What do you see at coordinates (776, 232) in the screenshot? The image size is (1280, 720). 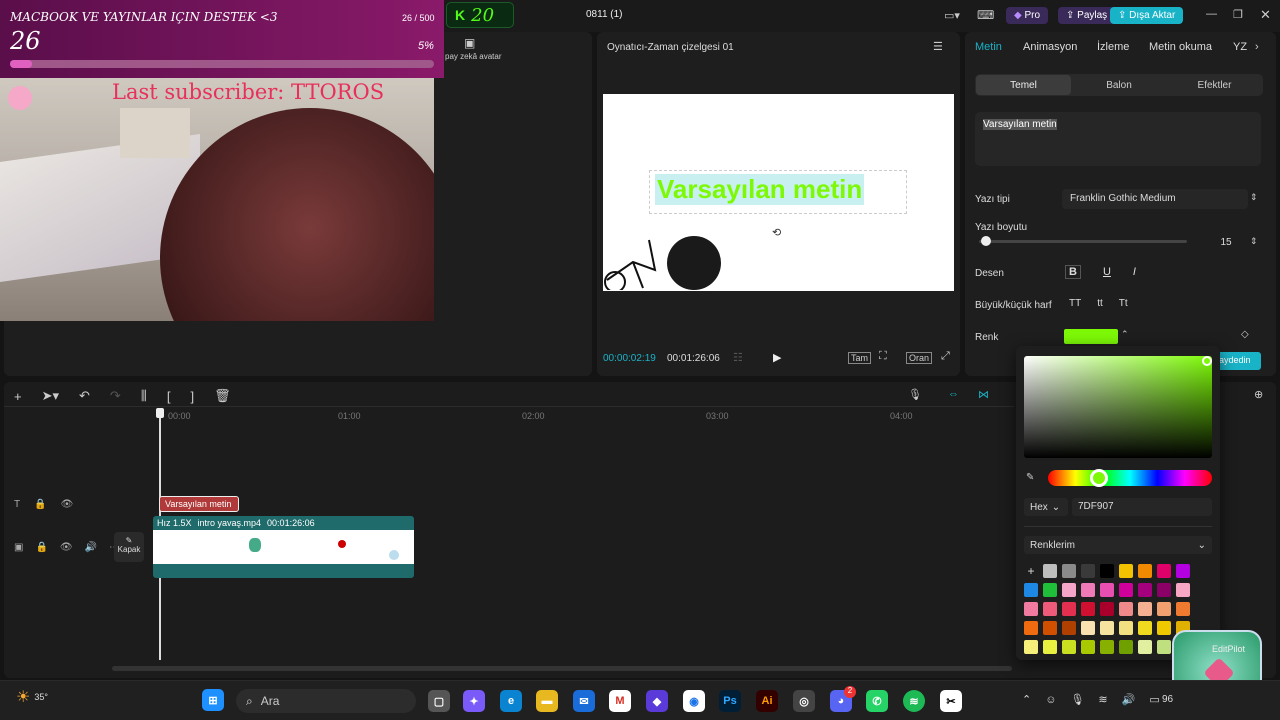 I see `rotate-icon: ⟲` at bounding box center [776, 232].